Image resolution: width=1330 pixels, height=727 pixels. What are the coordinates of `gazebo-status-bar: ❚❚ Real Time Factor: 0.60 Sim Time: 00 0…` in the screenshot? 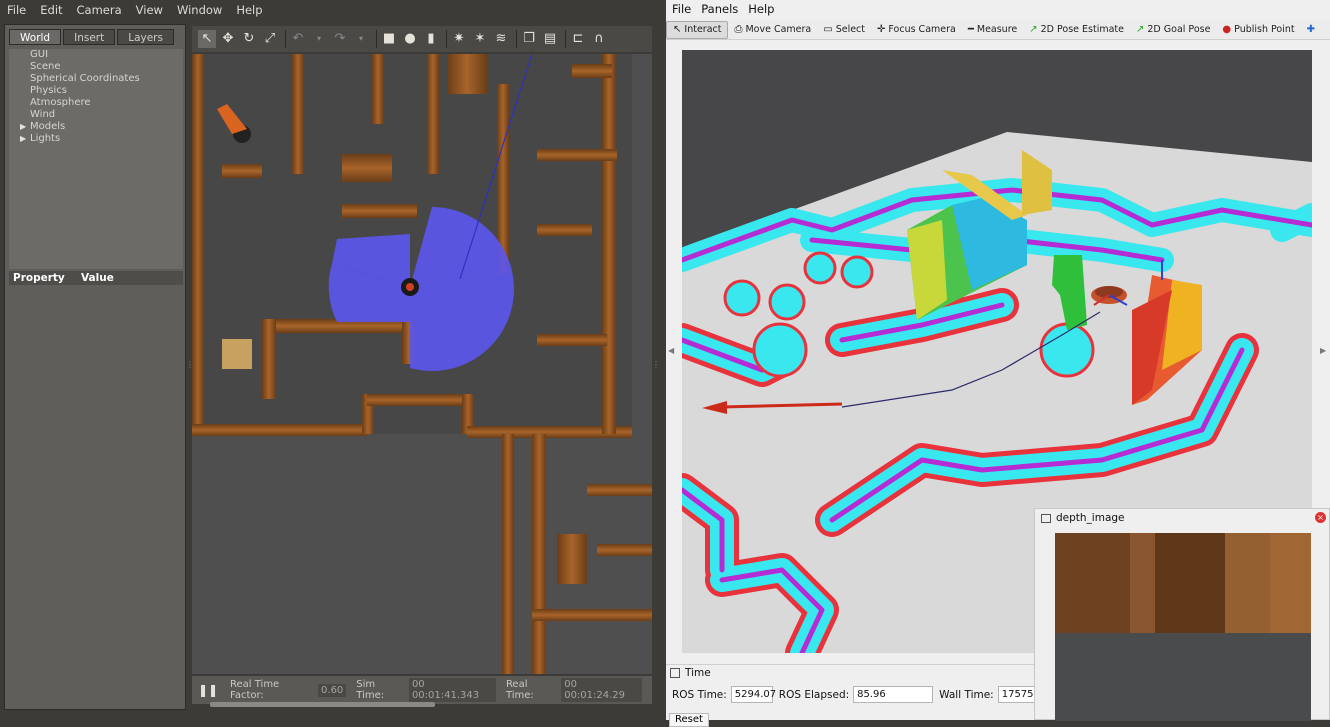 It's located at (422, 690).